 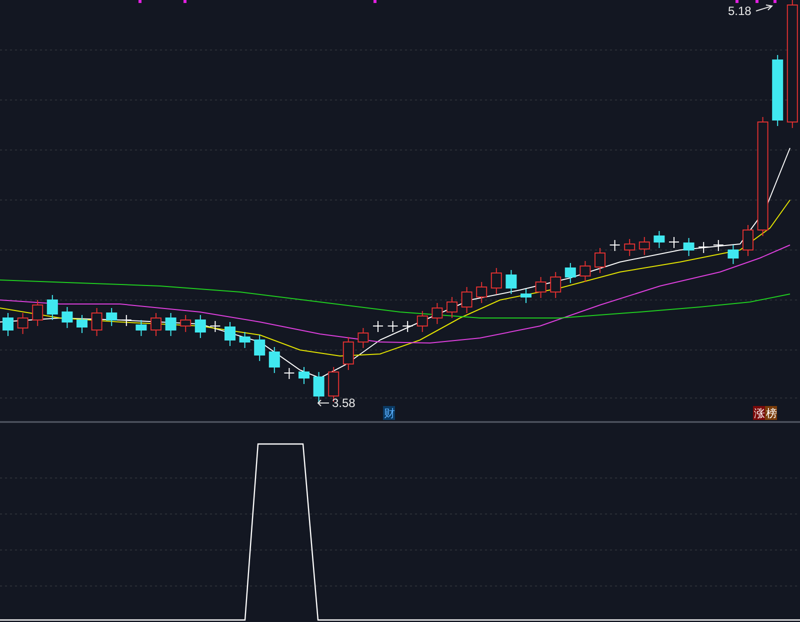 I want to click on ranking-badge: 榜, so click(x=771, y=413).